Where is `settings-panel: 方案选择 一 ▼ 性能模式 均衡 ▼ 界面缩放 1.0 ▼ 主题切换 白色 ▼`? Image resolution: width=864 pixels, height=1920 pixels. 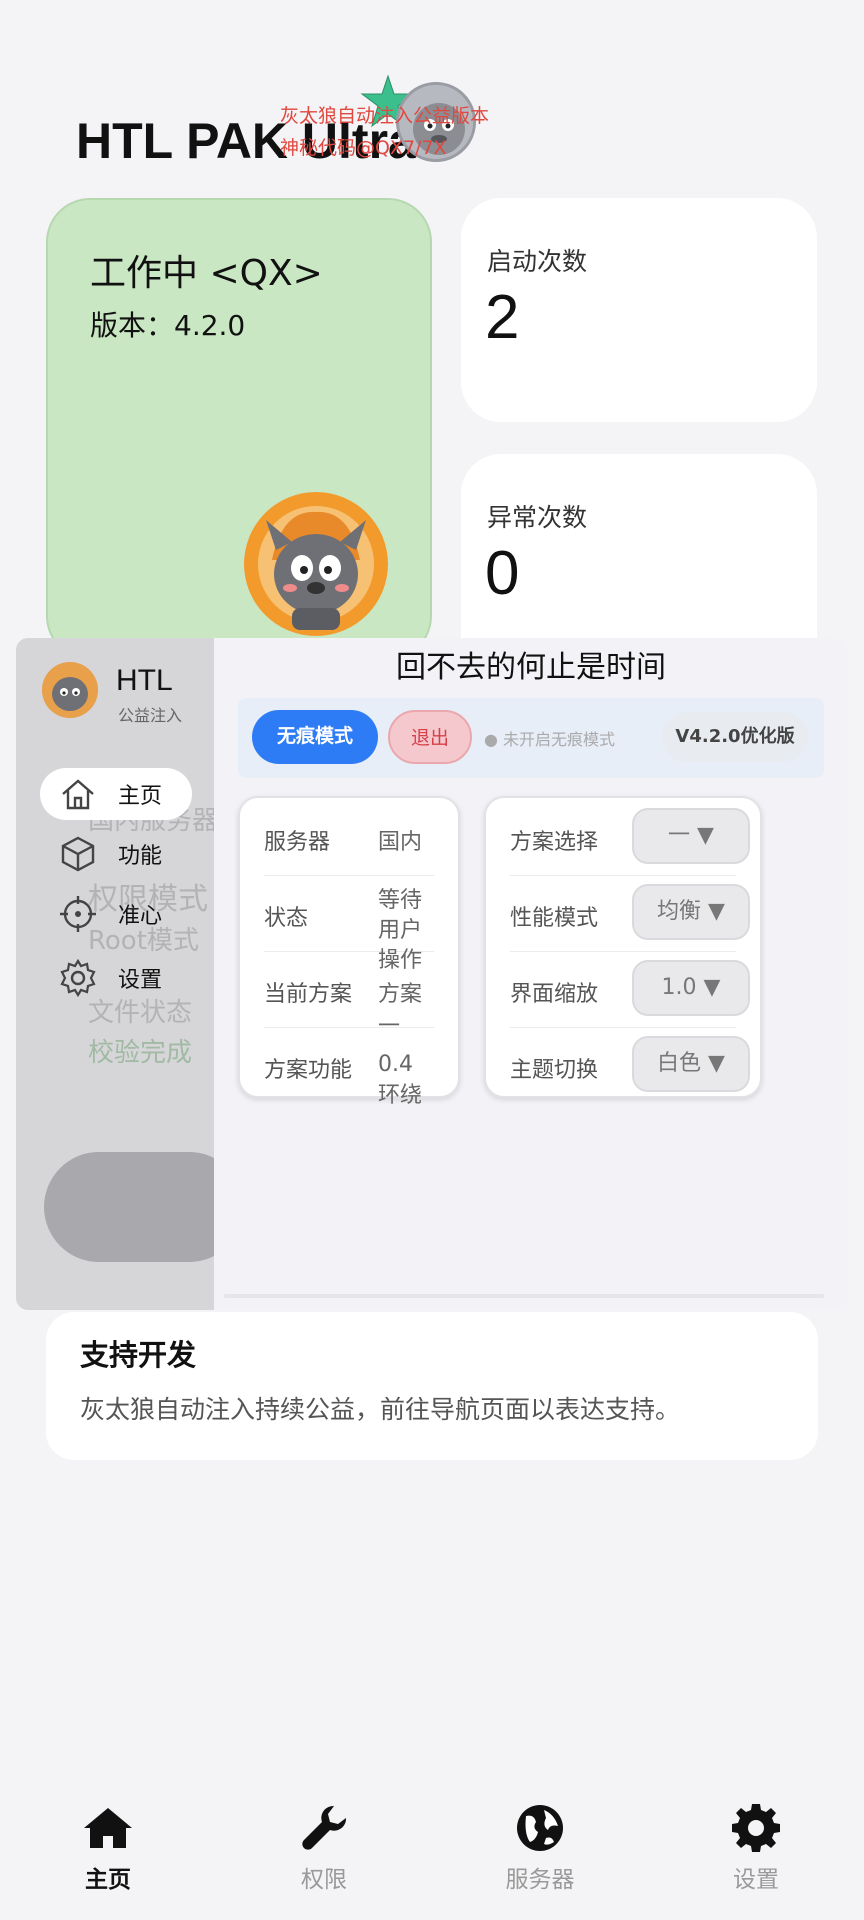
settings-panel: 方案选择 一 ▼ 性能模式 均衡 ▼ 界面缩放 1.0 ▼ 主题切换 白色 ▼ is located at coordinates (623, 947).